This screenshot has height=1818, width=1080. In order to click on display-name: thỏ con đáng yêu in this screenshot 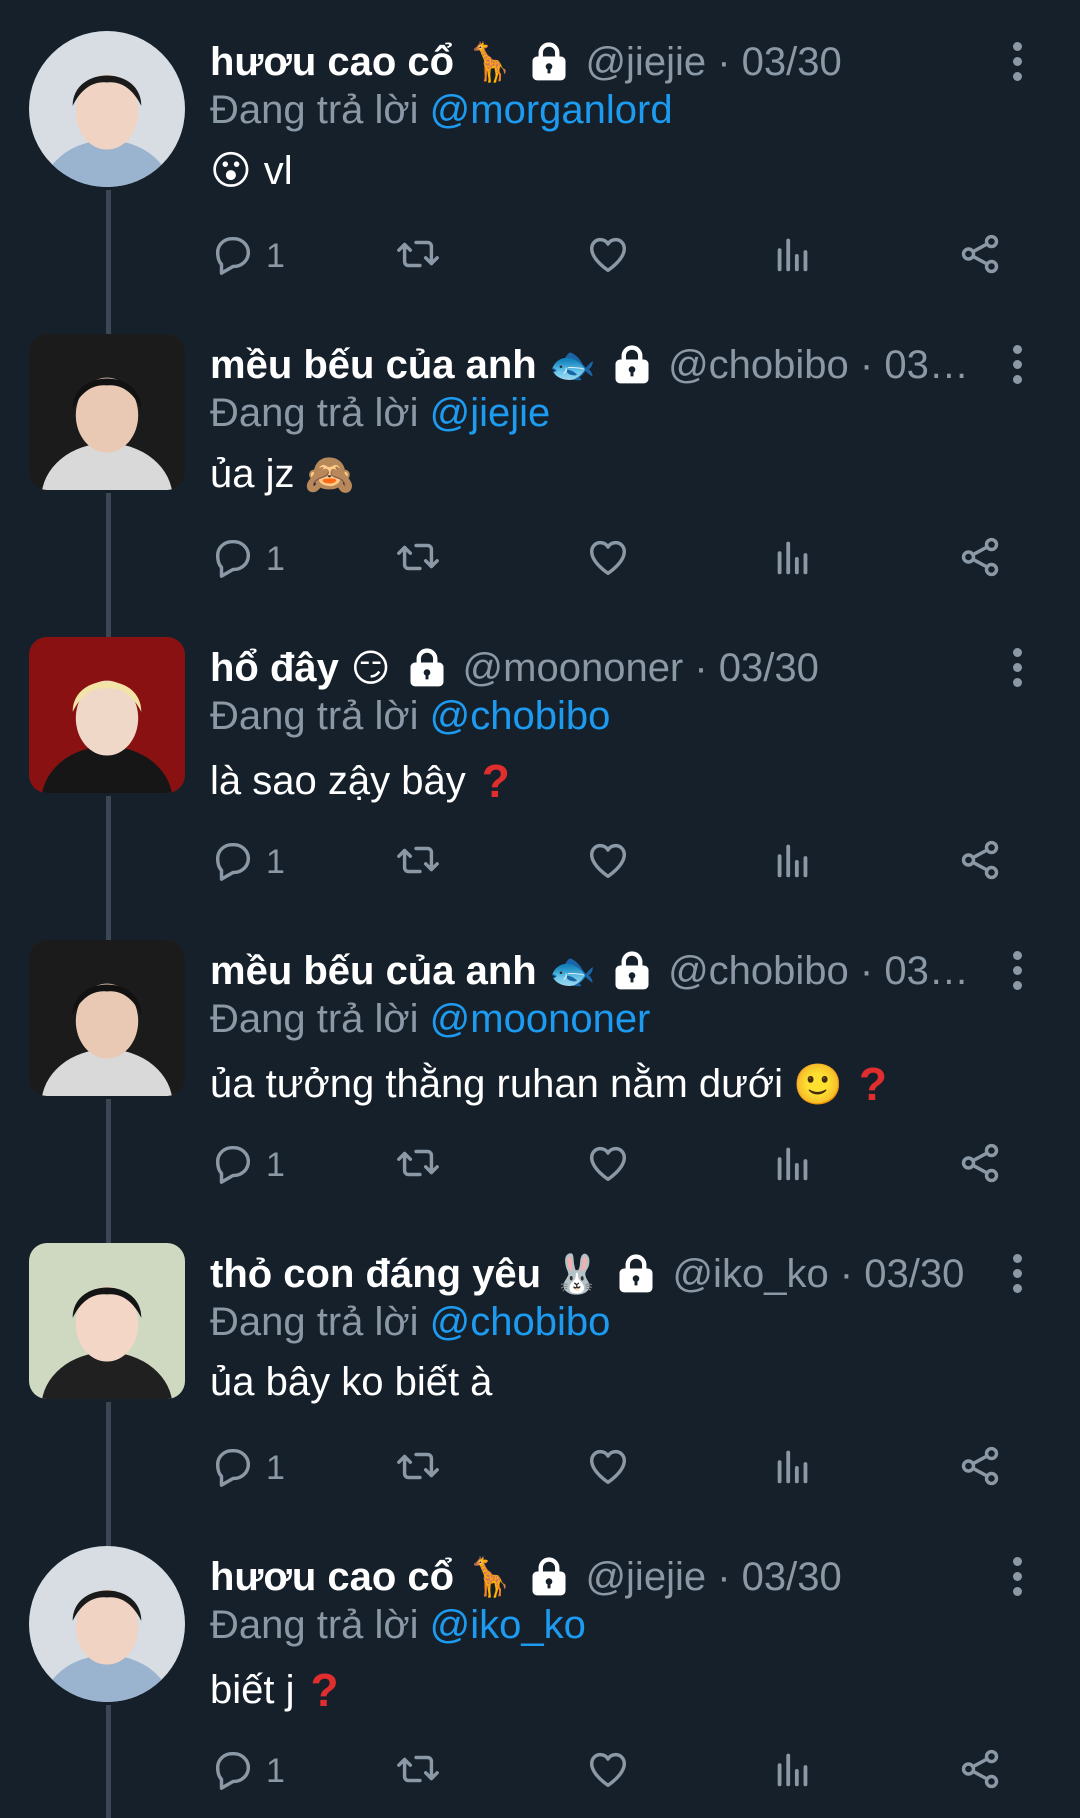, I will do `click(375, 1274)`.